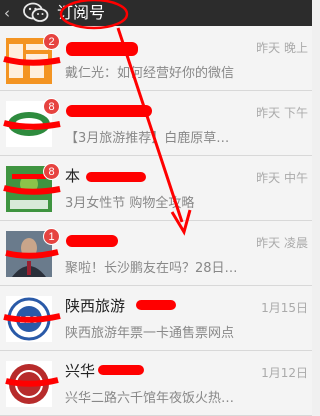  I want to click on item-preview: 陕西旅游年票一卡通售票网点, so click(150, 333).